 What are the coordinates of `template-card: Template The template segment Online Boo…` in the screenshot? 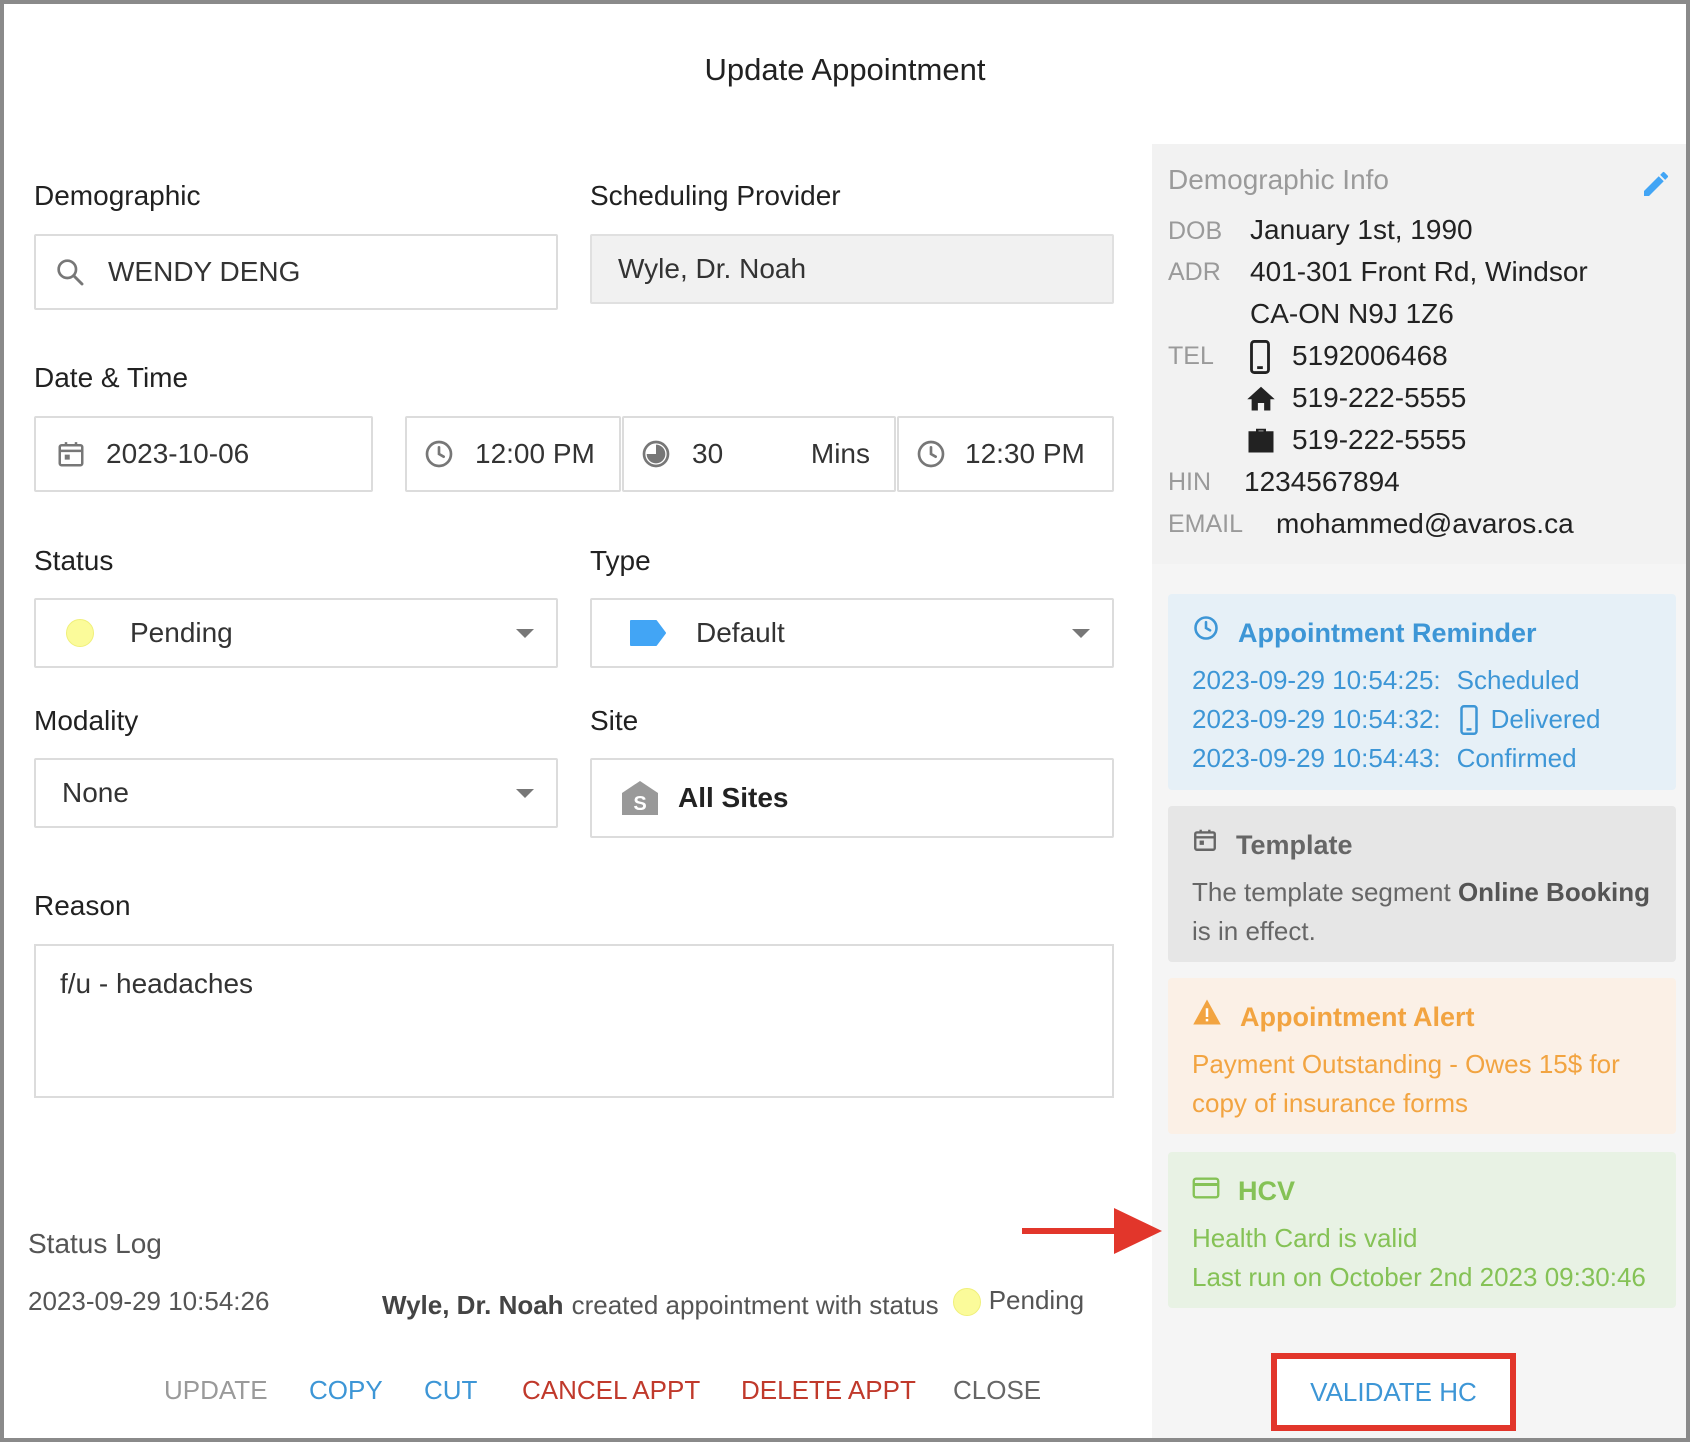 It's located at (1422, 884).